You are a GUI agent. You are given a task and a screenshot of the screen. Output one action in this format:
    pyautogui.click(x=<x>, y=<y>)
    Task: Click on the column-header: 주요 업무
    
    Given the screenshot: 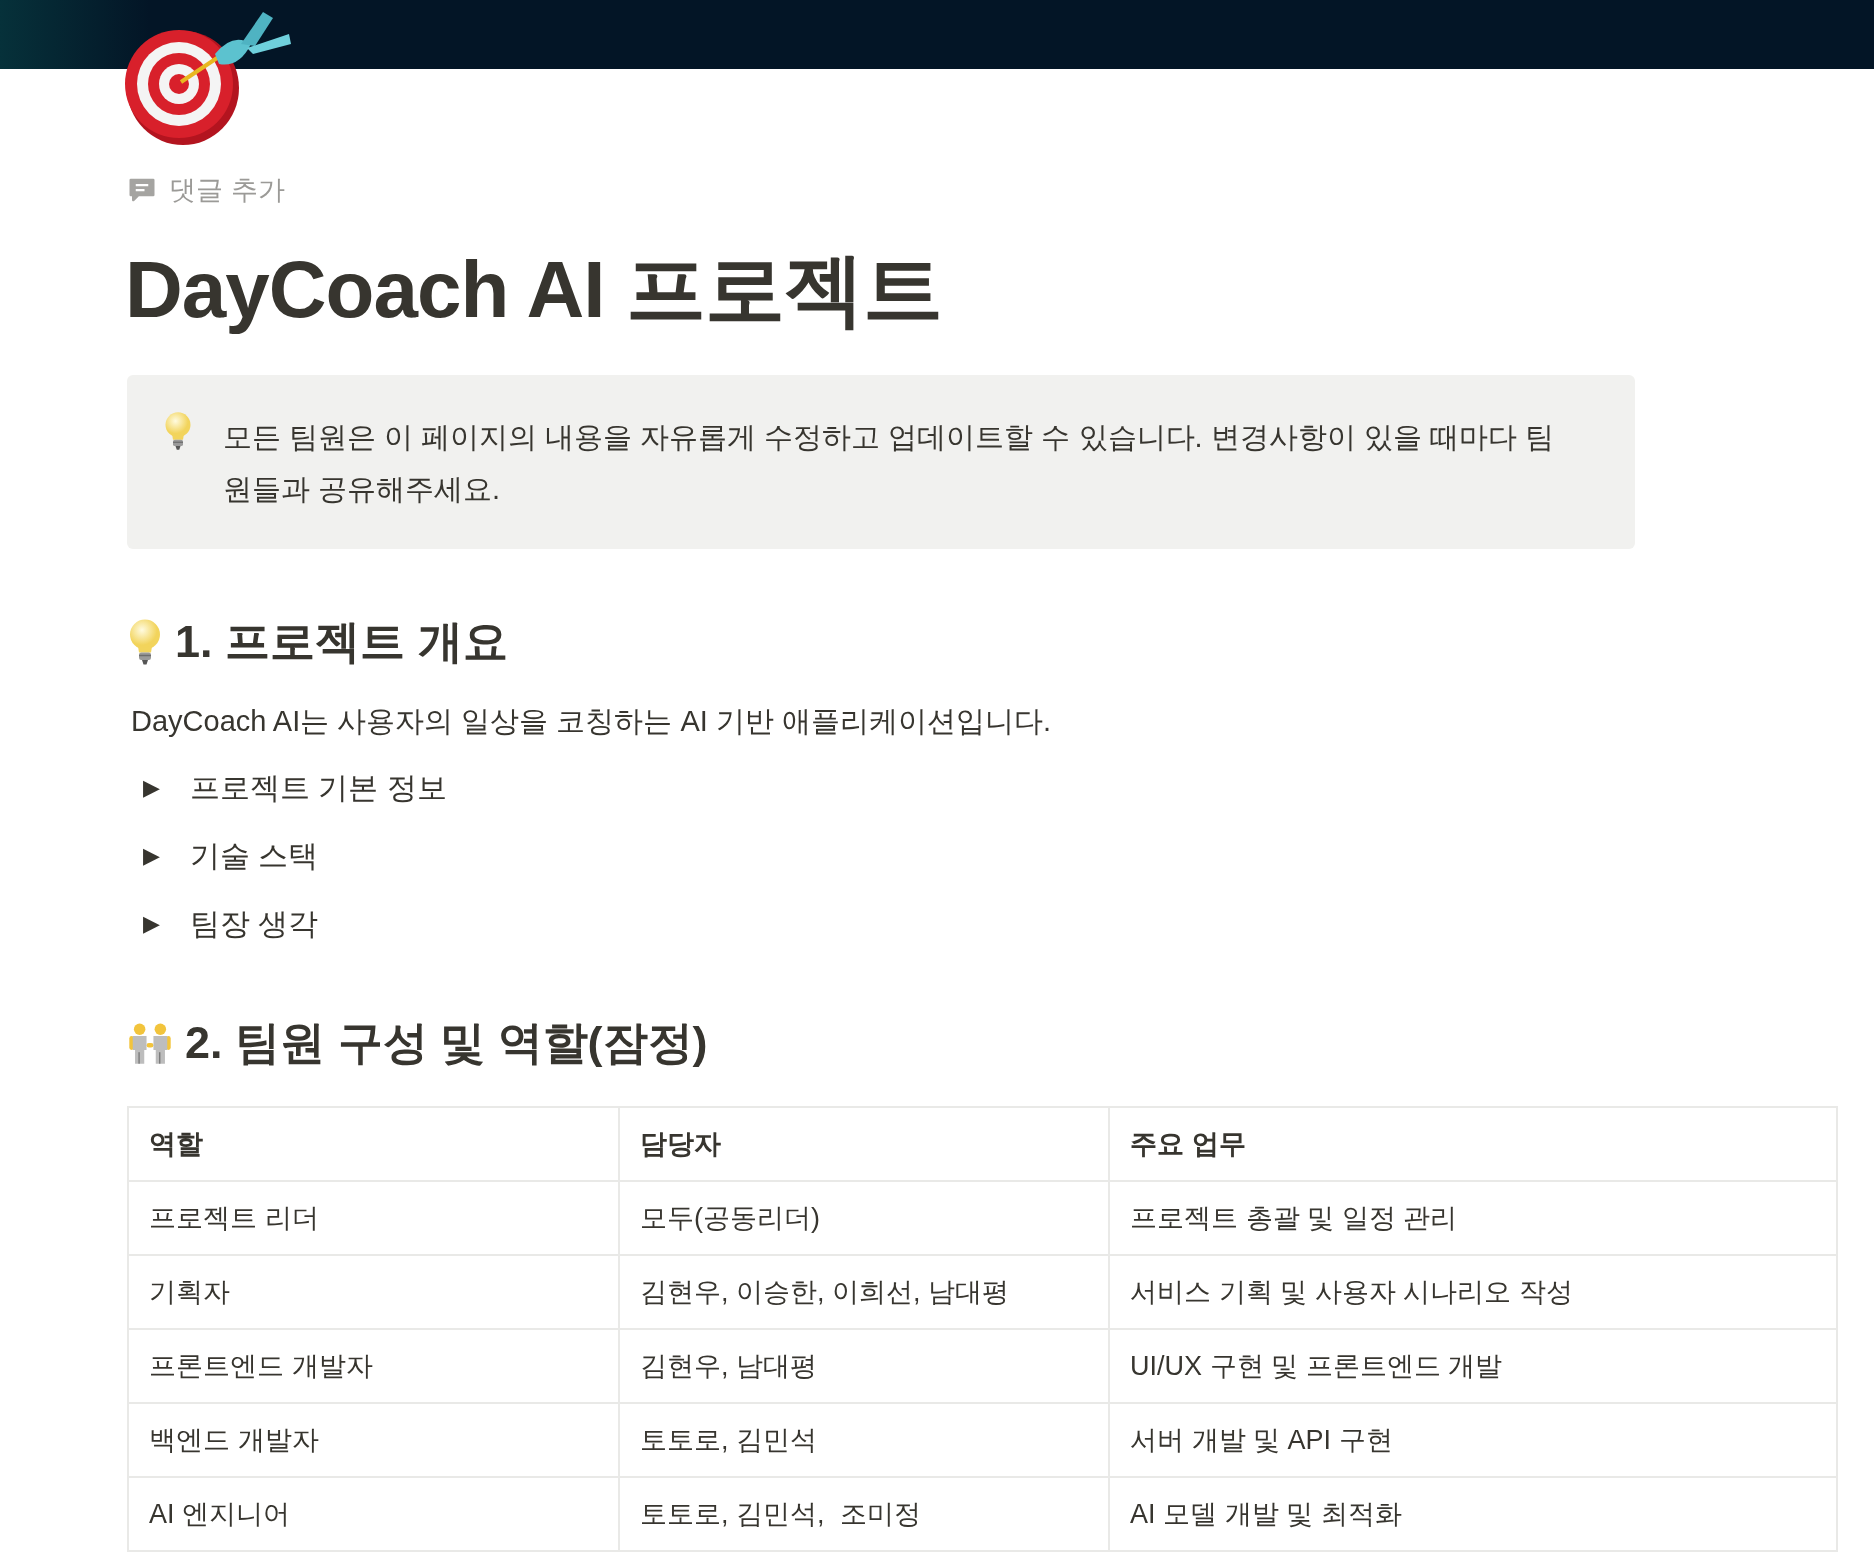 What is the action you would take?
    pyautogui.click(x=1473, y=1144)
    